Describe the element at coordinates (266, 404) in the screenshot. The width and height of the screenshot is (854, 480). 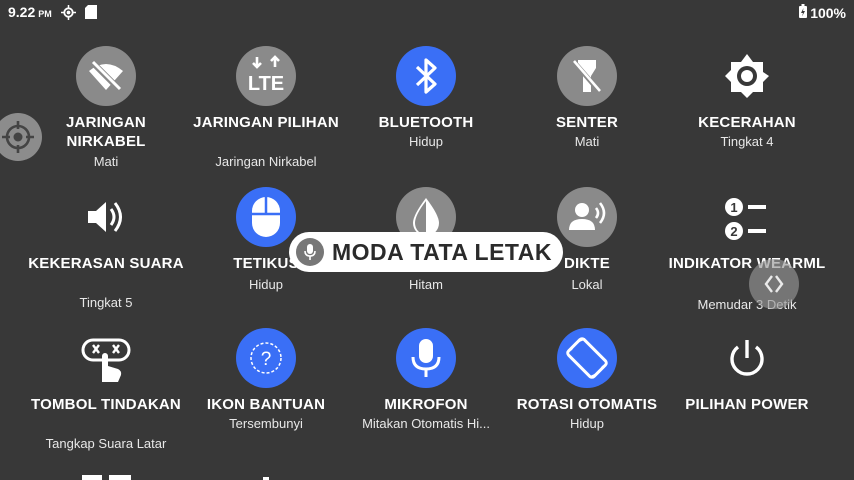
I see `tile-label: IKON BANTUAN` at that location.